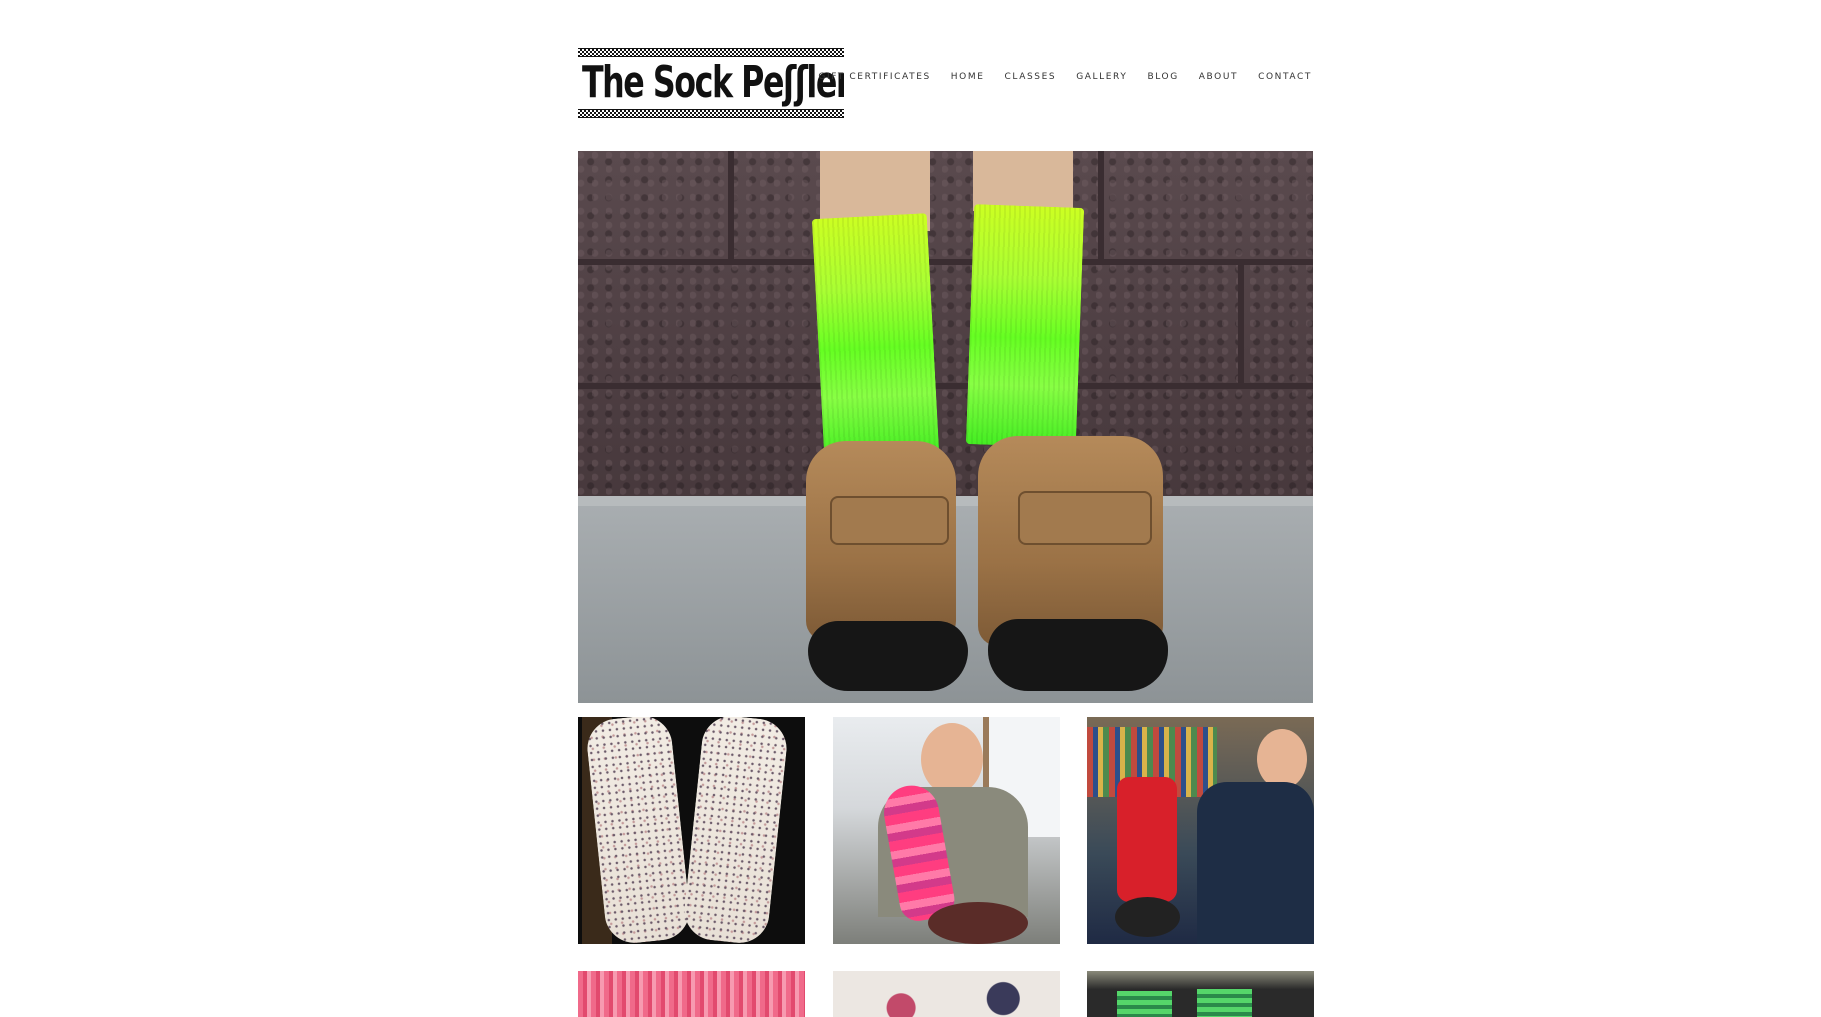 This screenshot has width=1821, height=1017. Describe the element at coordinates (1162, 77) in the screenshot. I see `nav-blog: BLOG` at that location.